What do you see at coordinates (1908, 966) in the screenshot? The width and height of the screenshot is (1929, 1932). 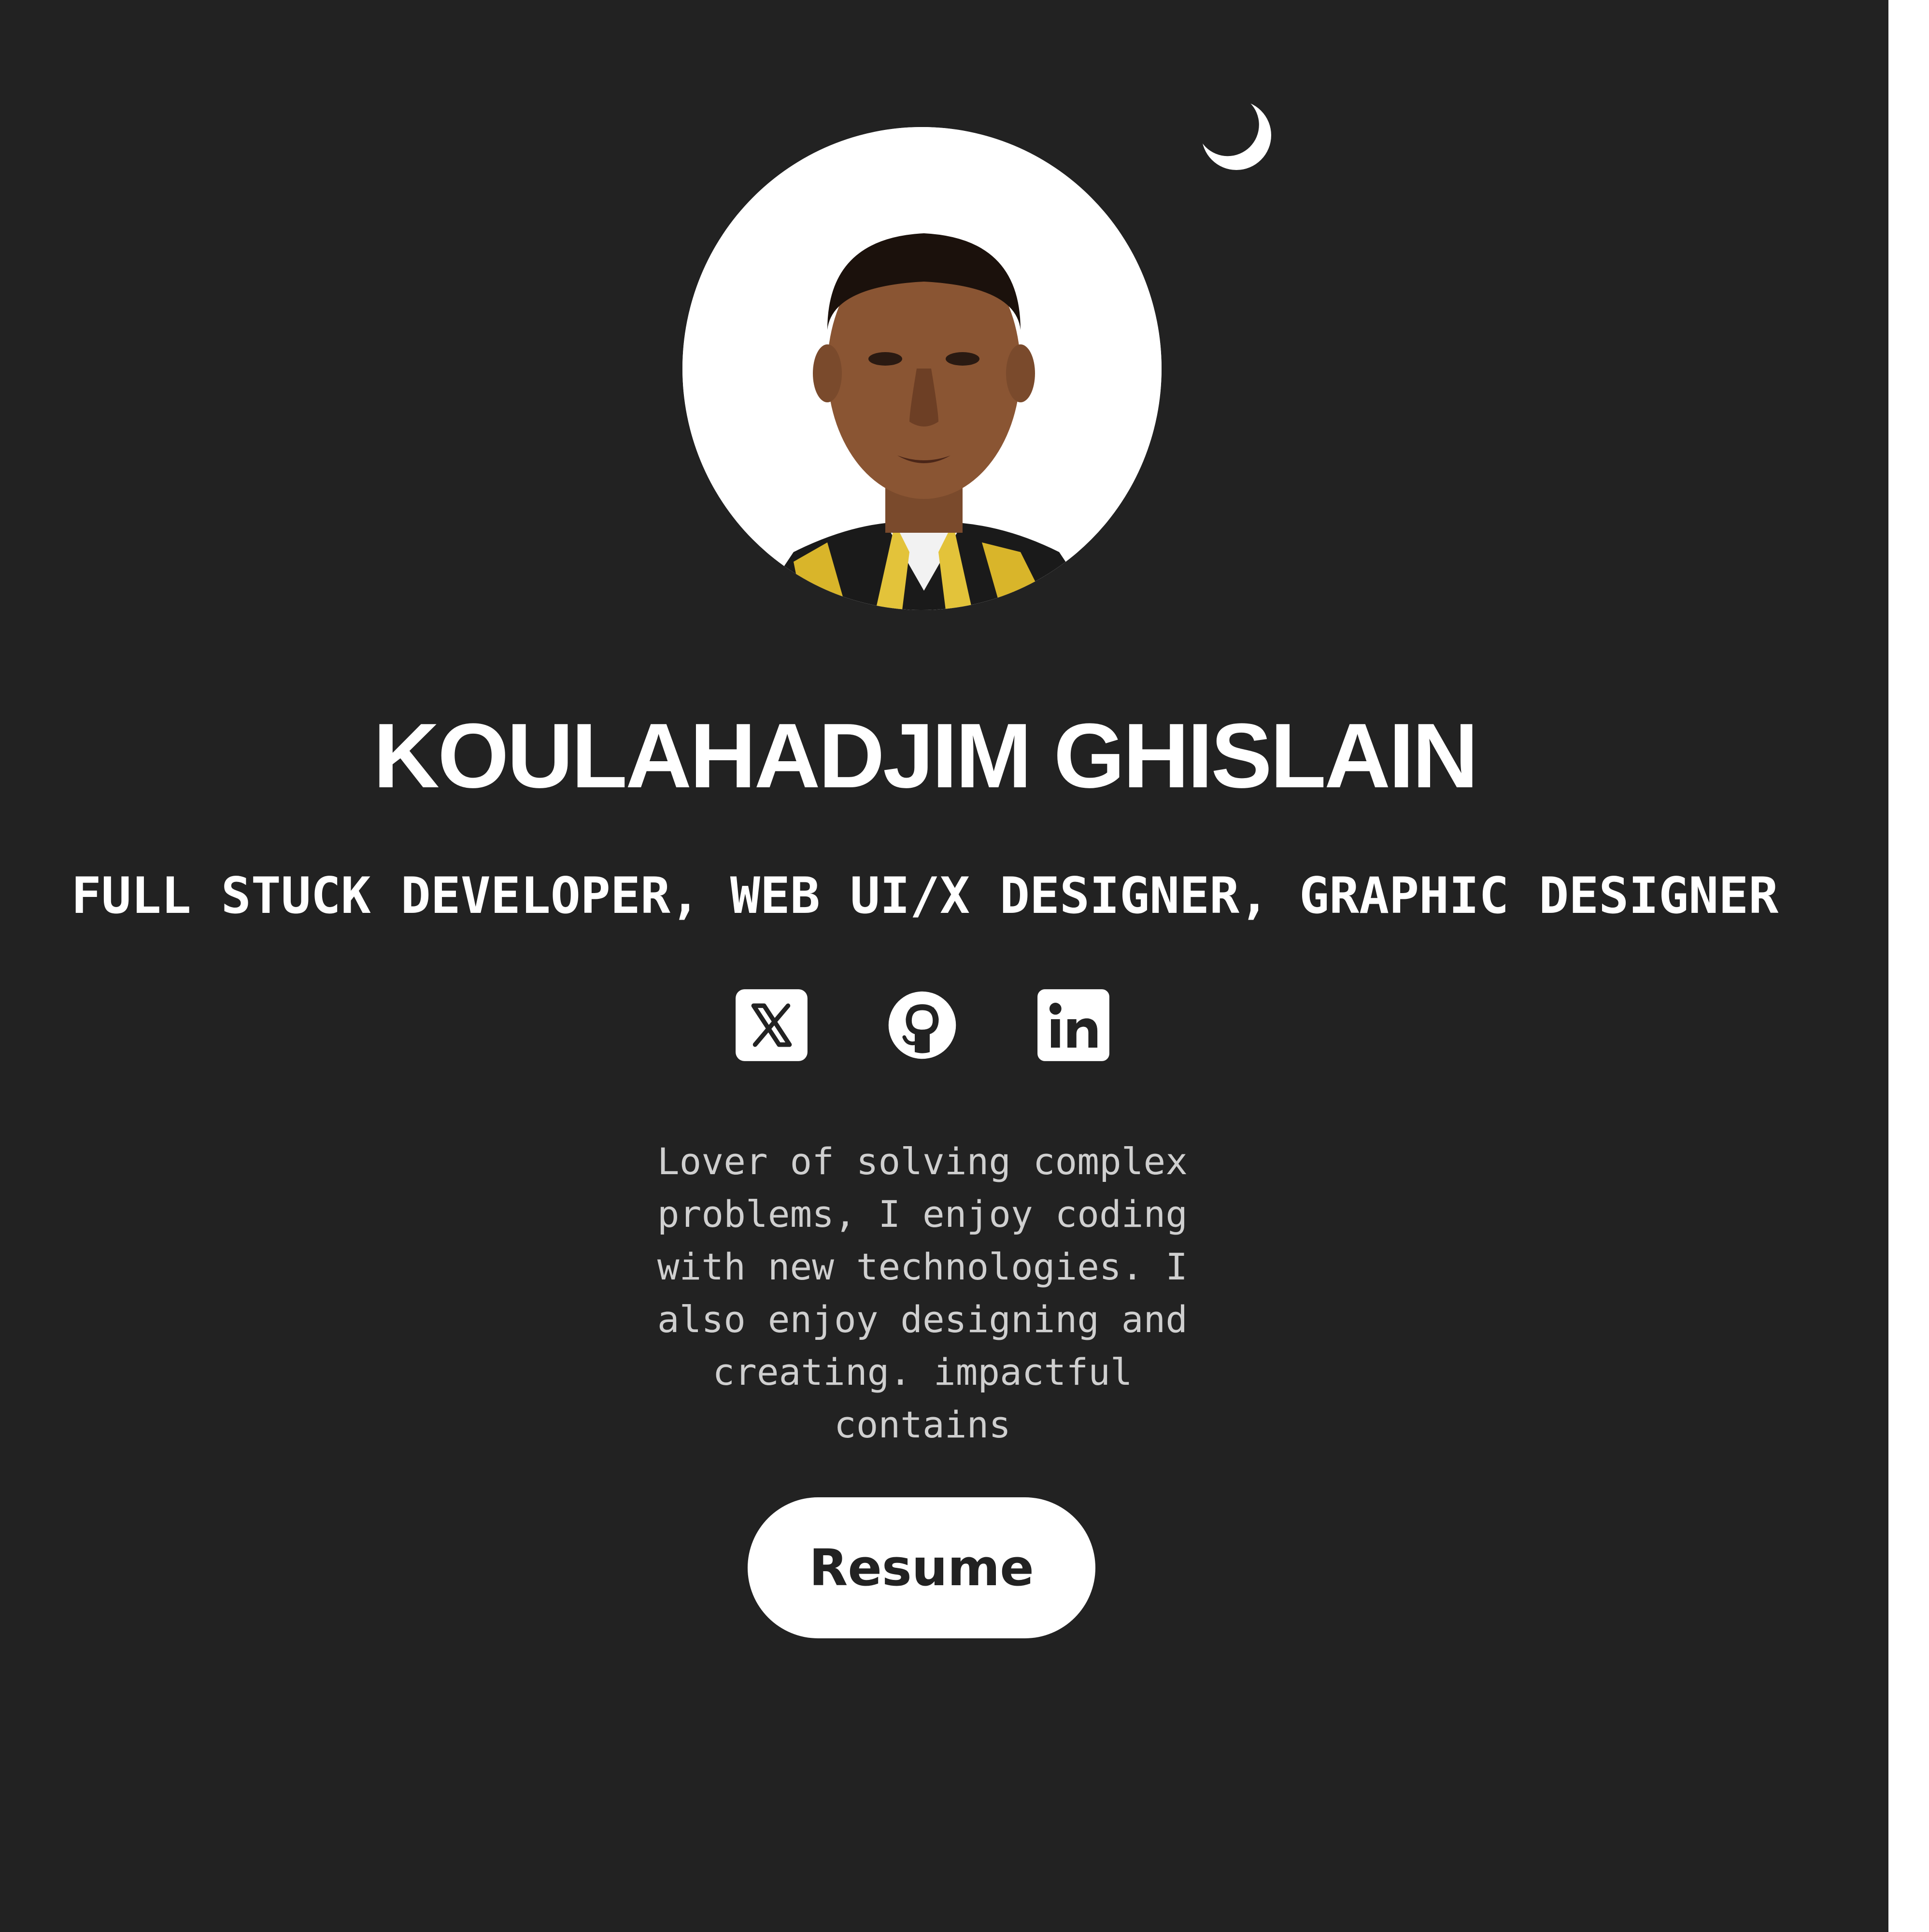 I see `page-edge-strip` at bounding box center [1908, 966].